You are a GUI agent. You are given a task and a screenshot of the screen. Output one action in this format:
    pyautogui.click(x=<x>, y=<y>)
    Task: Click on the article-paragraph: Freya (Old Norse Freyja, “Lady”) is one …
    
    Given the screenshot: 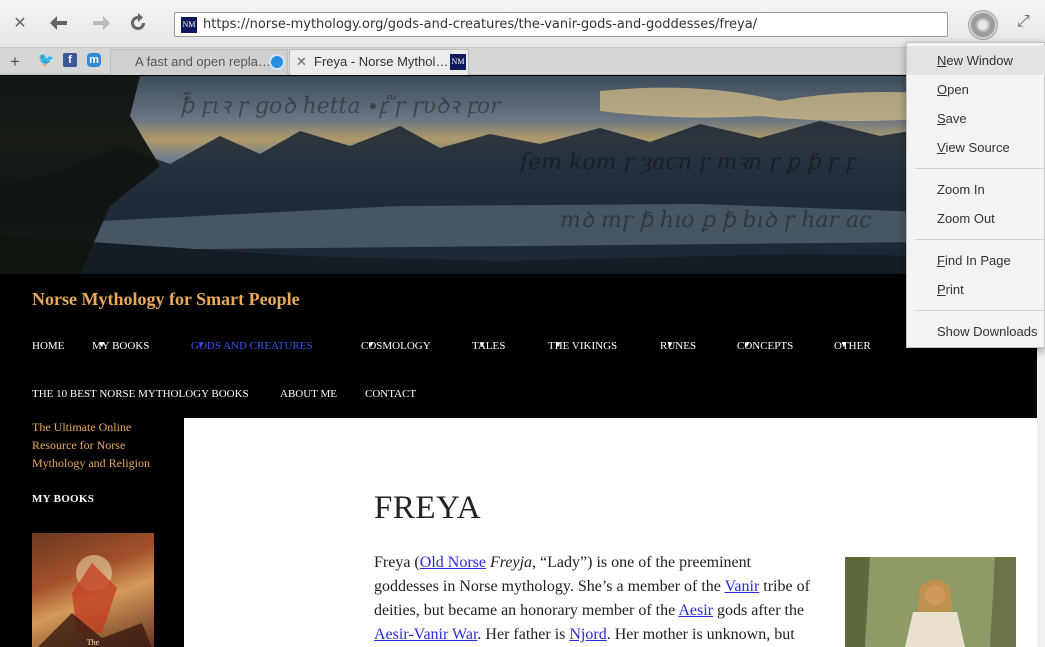 What is the action you would take?
    pyautogui.click(x=592, y=598)
    